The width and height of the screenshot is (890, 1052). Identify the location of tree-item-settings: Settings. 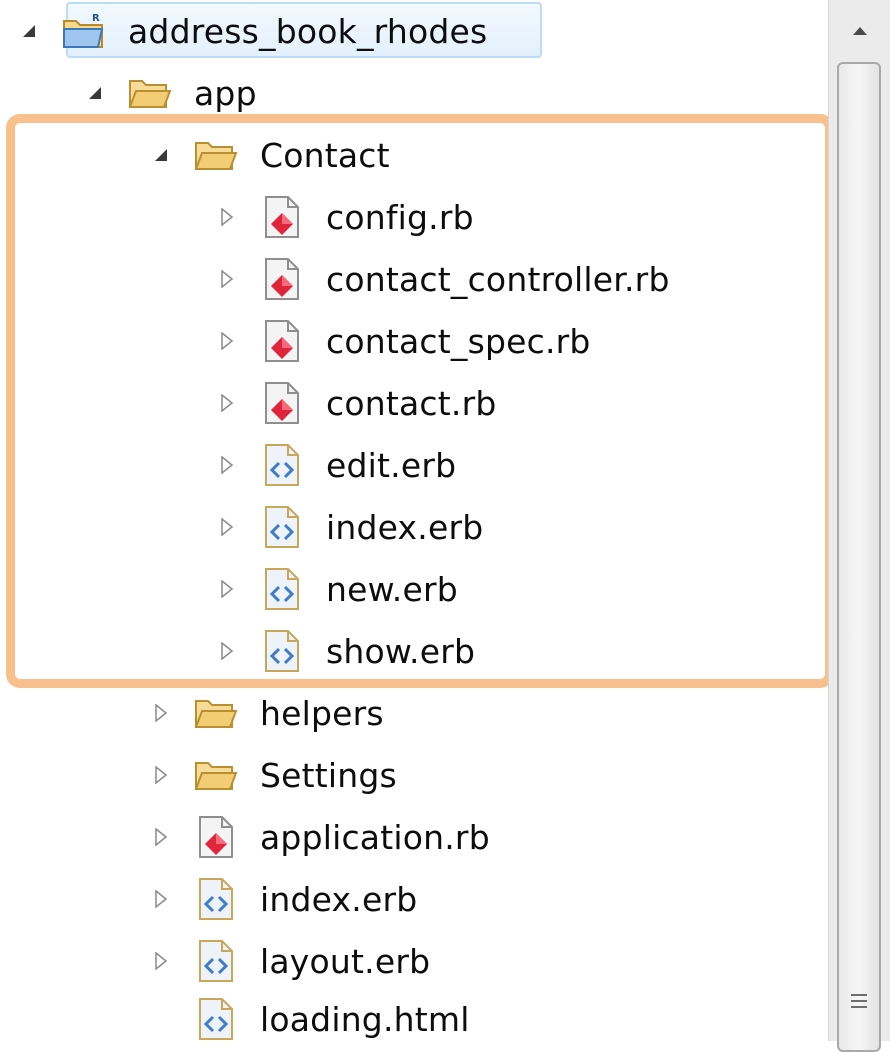
(414, 775).